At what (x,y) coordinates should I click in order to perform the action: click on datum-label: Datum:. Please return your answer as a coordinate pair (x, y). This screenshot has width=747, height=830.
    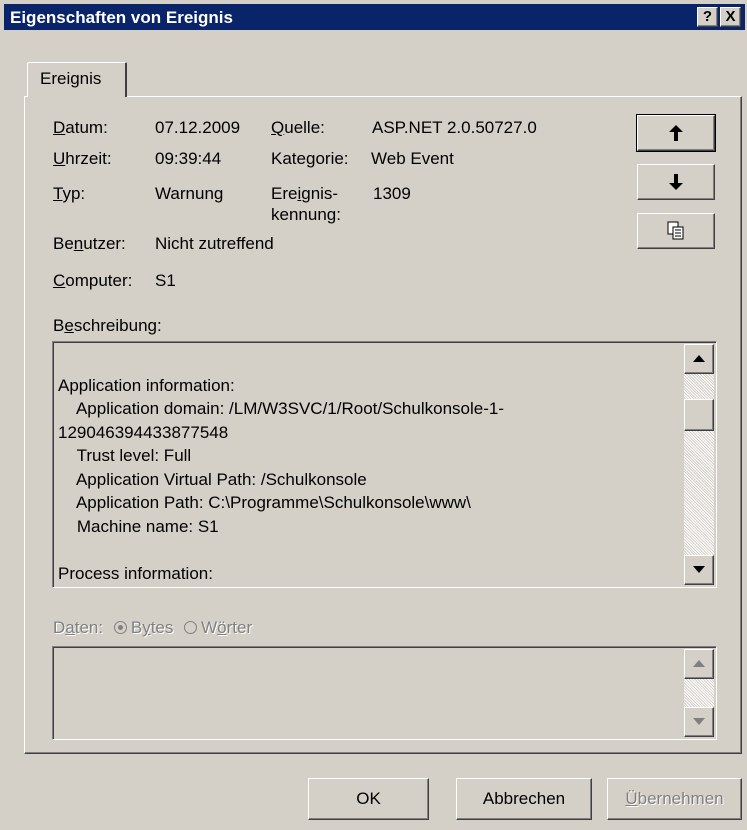
    Looking at the image, I should click on (80, 127).